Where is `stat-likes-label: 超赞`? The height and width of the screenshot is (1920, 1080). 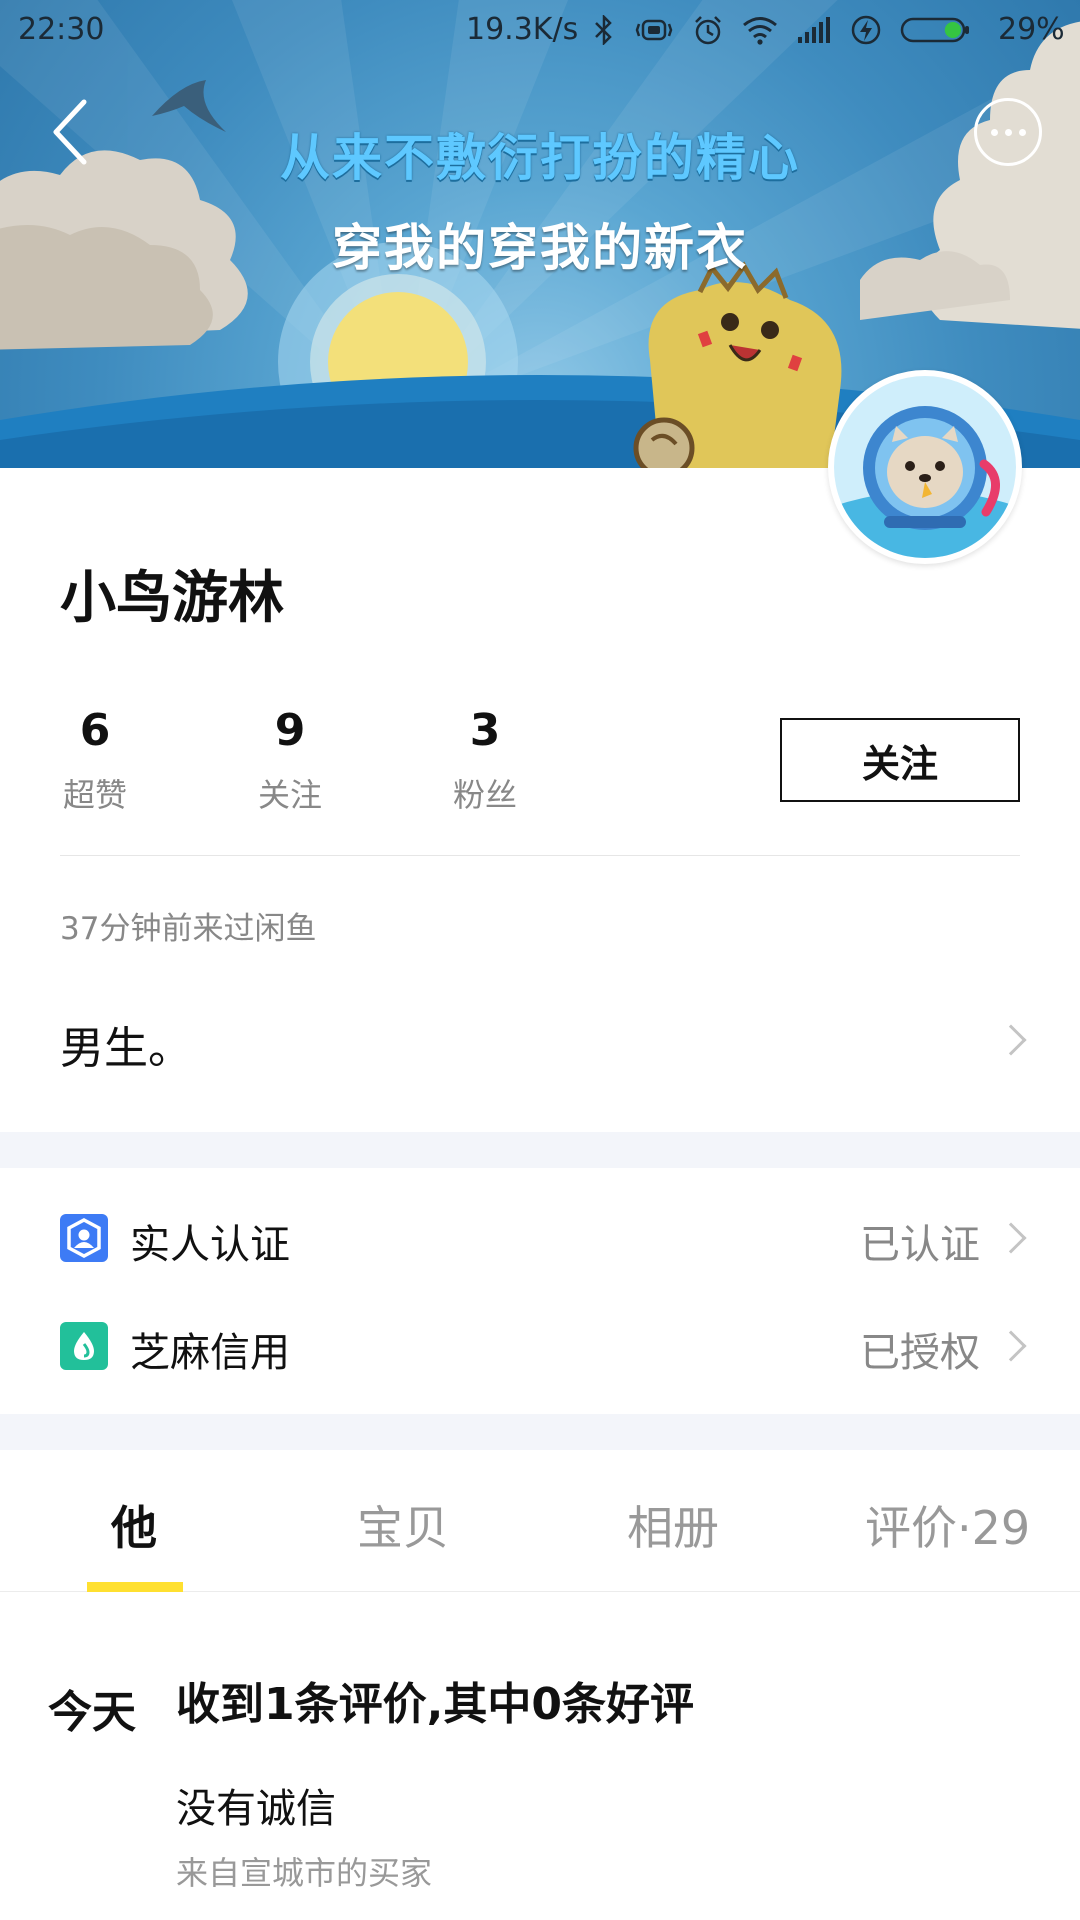
stat-likes-label: 超赞 is located at coordinates (94, 795).